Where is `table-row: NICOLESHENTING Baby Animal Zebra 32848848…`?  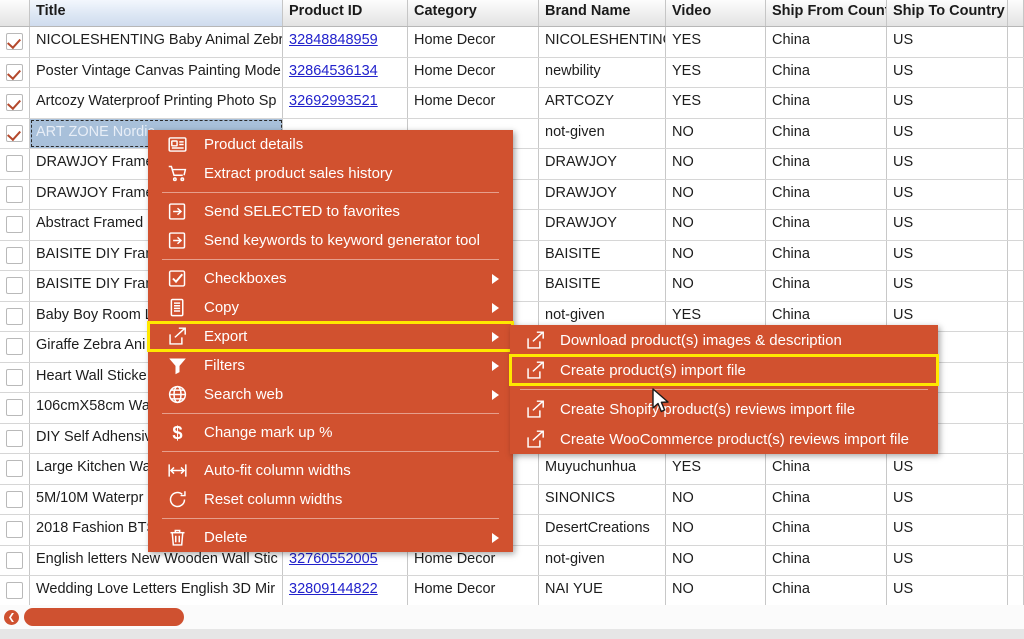 table-row: NICOLESHENTING Baby Animal Zebra 32848848… is located at coordinates (512, 42).